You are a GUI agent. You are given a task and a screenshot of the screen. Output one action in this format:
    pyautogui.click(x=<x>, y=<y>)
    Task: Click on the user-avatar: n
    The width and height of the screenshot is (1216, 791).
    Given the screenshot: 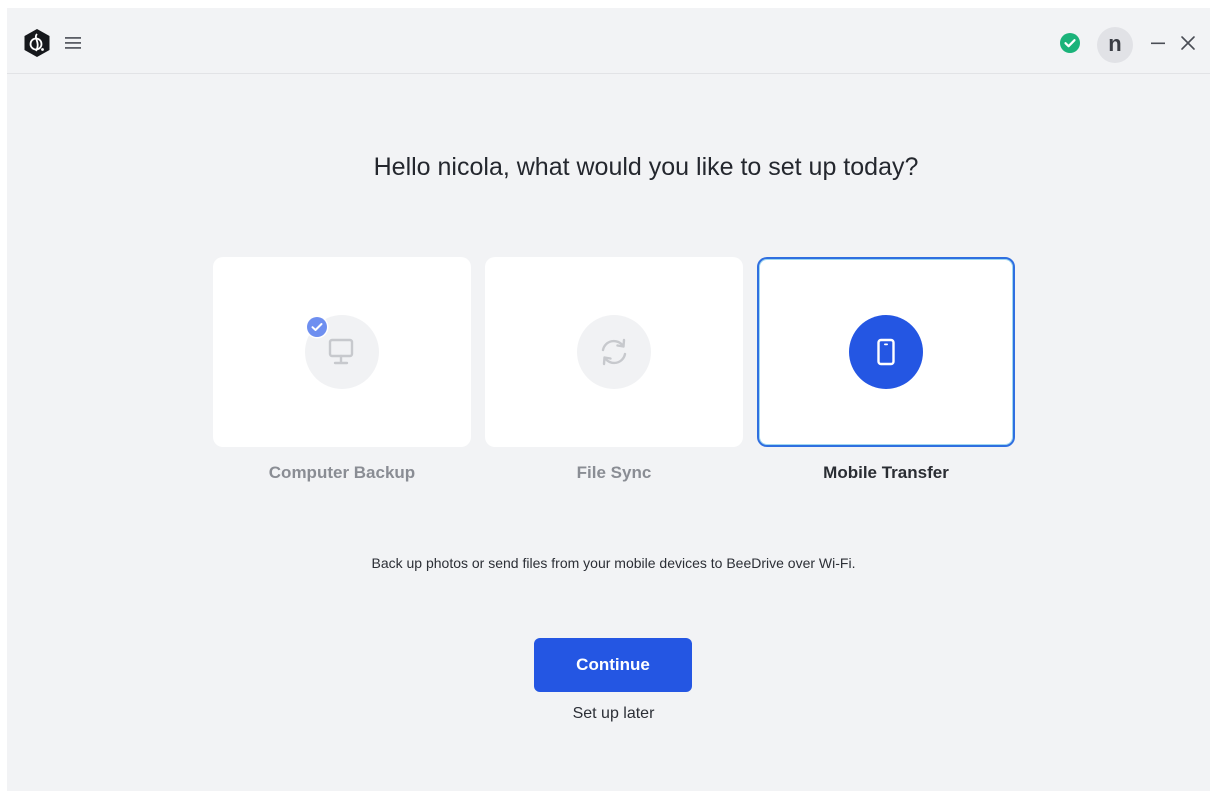 What is the action you would take?
    pyautogui.click(x=1115, y=45)
    